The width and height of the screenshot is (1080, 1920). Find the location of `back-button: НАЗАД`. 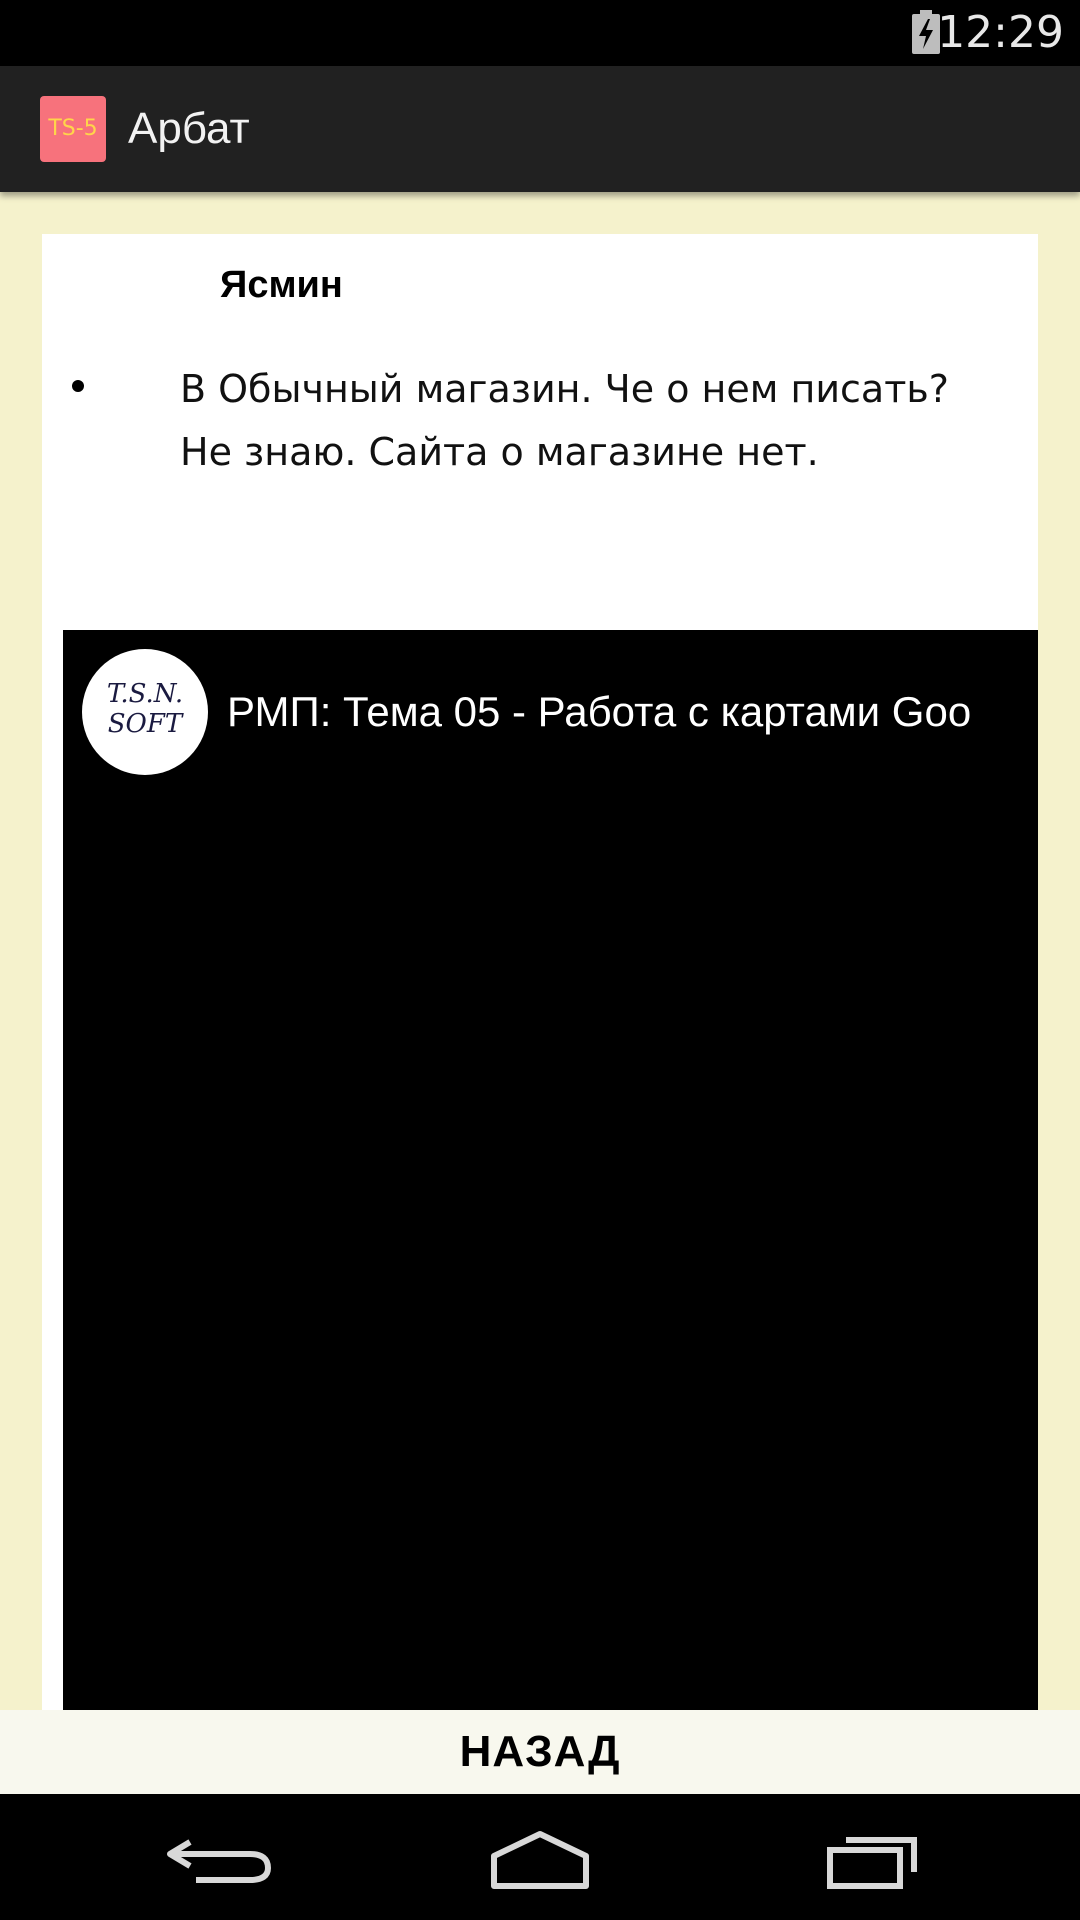

back-button: НАЗАД is located at coordinates (540, 1752).